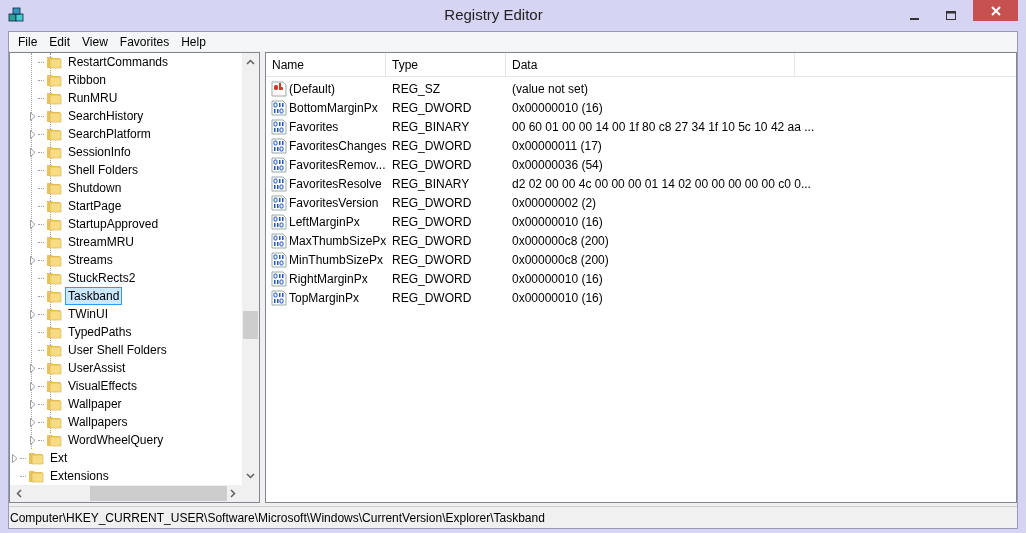 This screenshot has width=1026, height=533. What do you see at coordinates (333, 107) in the screenshot?
I see `value-name: BottomMarginPx` at bounding box center [333, 107].